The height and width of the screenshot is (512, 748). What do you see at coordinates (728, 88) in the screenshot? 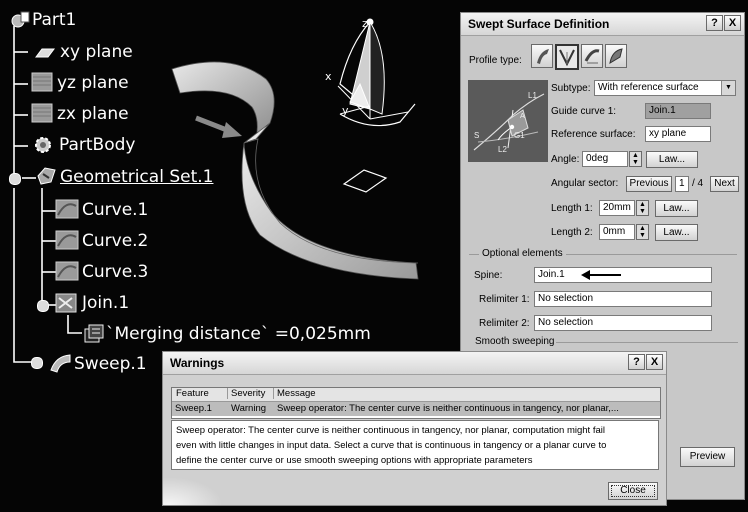
I see `chevron-down-icon: ▼` at bounding box center [728, 88].